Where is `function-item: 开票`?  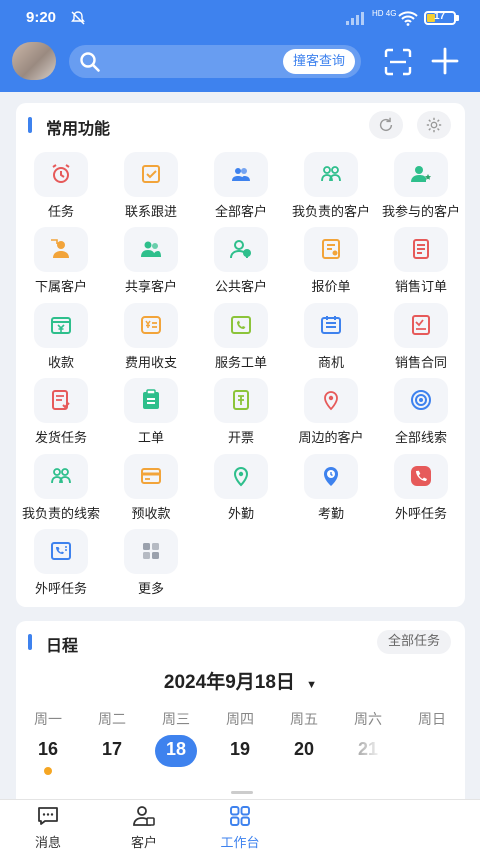 function-item: 开票 is located at coordinates (241, 415).